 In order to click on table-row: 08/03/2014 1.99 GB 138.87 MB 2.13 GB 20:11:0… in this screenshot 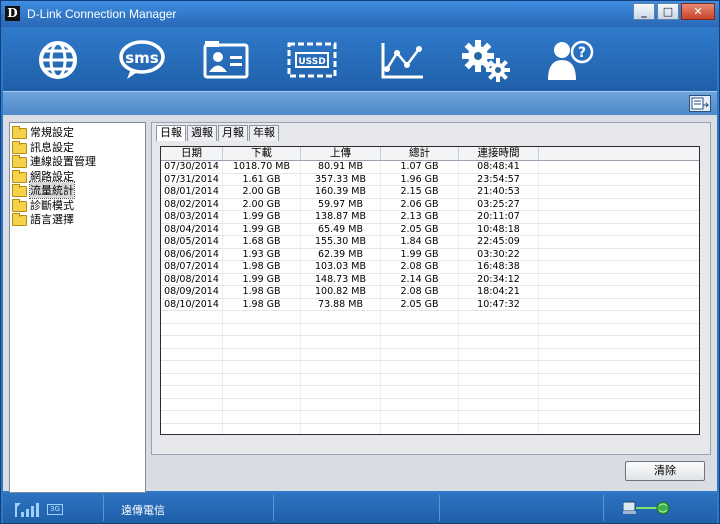, I will do `click(430, 217)`.